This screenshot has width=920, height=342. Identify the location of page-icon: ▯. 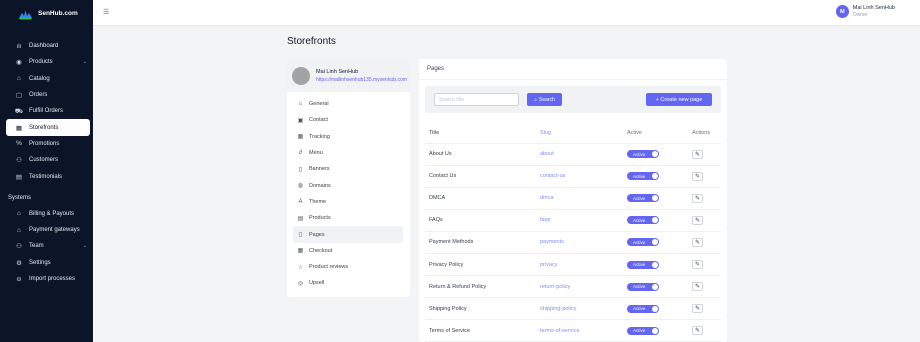
(300, 235).